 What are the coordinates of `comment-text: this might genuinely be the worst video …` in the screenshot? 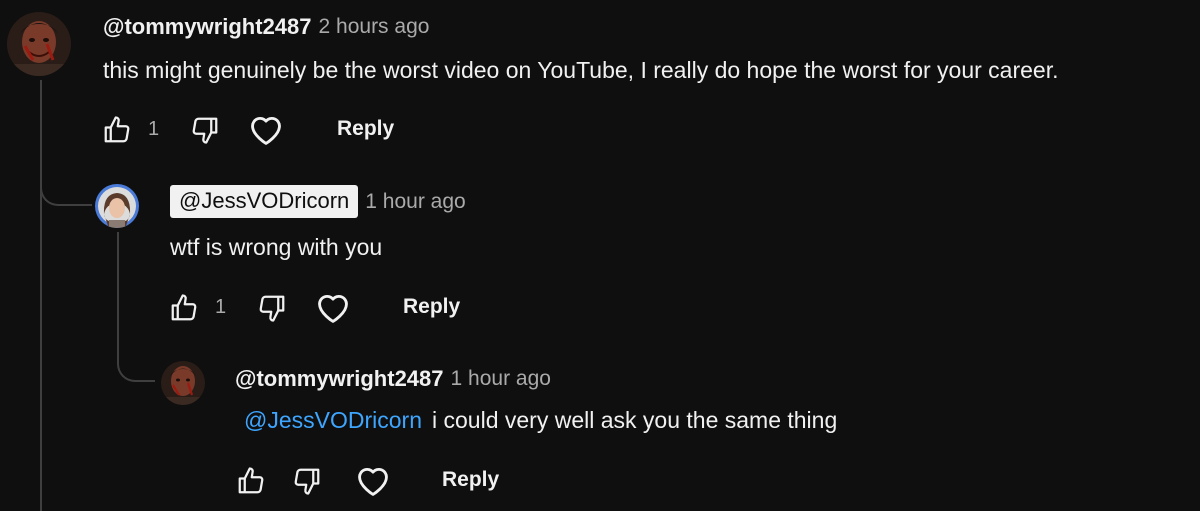 It's located at (581, 70).